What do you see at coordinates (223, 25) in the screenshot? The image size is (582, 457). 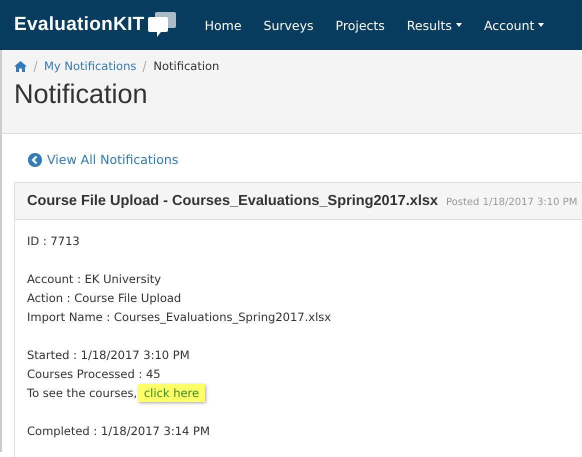 I see `nav-menu-item: Home` at bounding box center [223, 25].